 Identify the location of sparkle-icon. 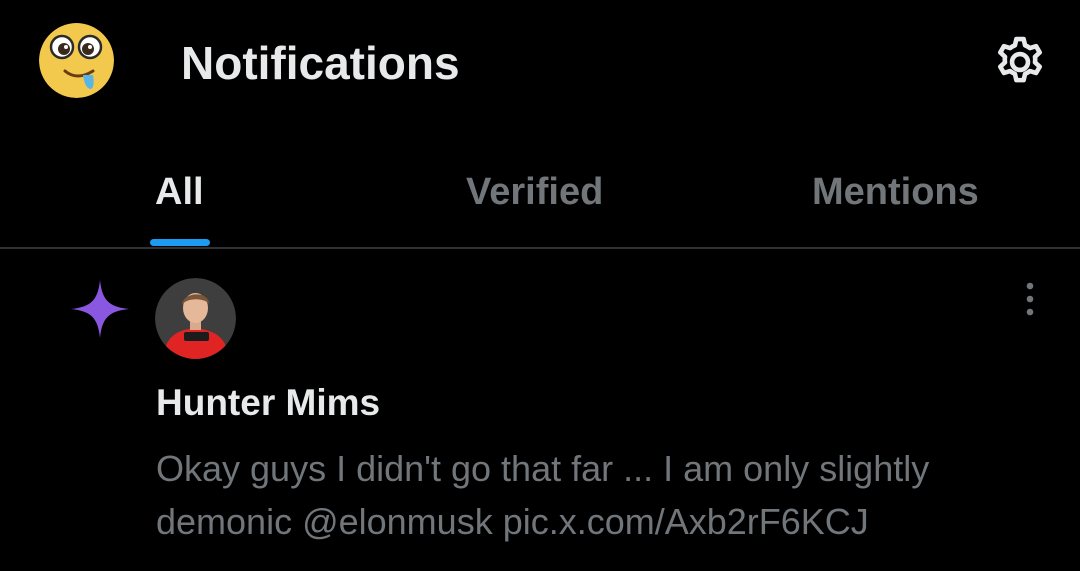
(100, 309).